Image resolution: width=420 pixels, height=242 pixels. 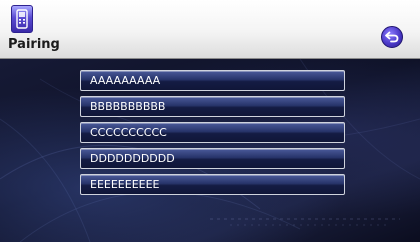 What do you see at coordinates (212, 158) in the screenshot?
I see `device-list-item: DDDDDDDDDD` at bounding box center [212, 158].